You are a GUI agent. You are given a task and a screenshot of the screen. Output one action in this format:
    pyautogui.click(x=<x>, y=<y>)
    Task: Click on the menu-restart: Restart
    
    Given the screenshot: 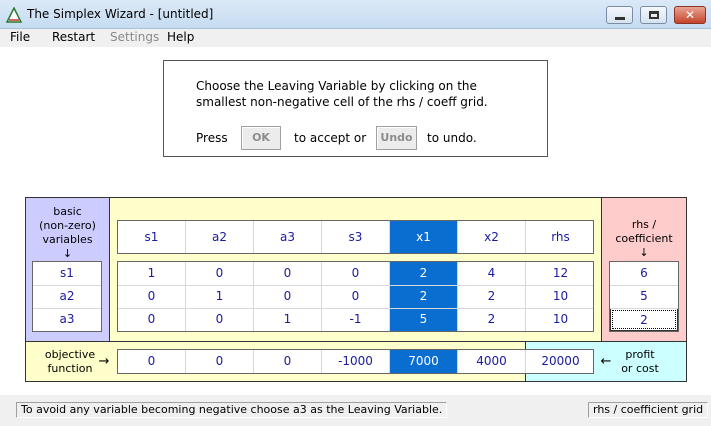 What is the action you would take?
    pyautogui.click(x=73, y=37)
    